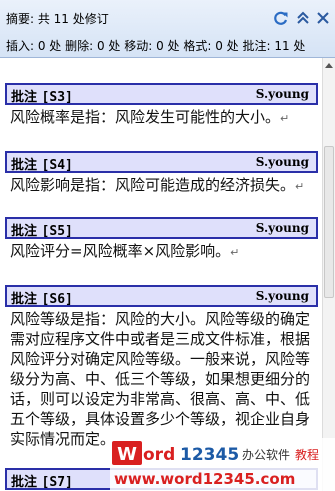 The height and width of the screenshot is (491, 335). What do you see at coordinates (161, 228) in the screenshot?
I see `comment-header: 批注 [S5] S.young` at bounding box center [161, 228].